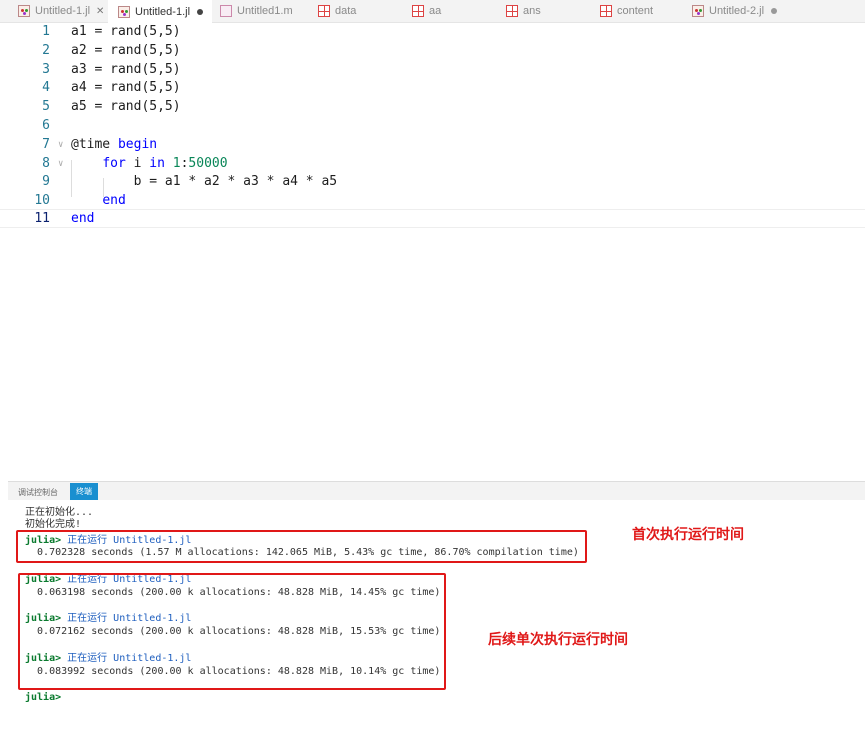  I want to click on code-line: 2 a2 = rand(5,5), so click(432, 51).